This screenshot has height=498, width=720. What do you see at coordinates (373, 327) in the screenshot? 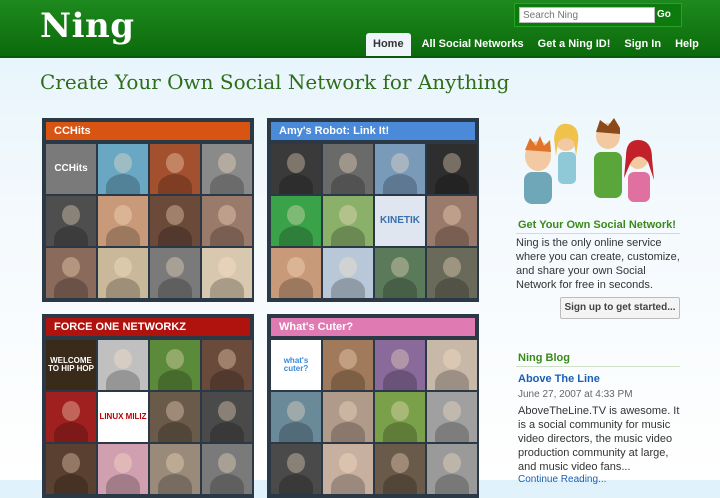
I see `network-title: What's Cuter?` at bounding box center [373, 327].